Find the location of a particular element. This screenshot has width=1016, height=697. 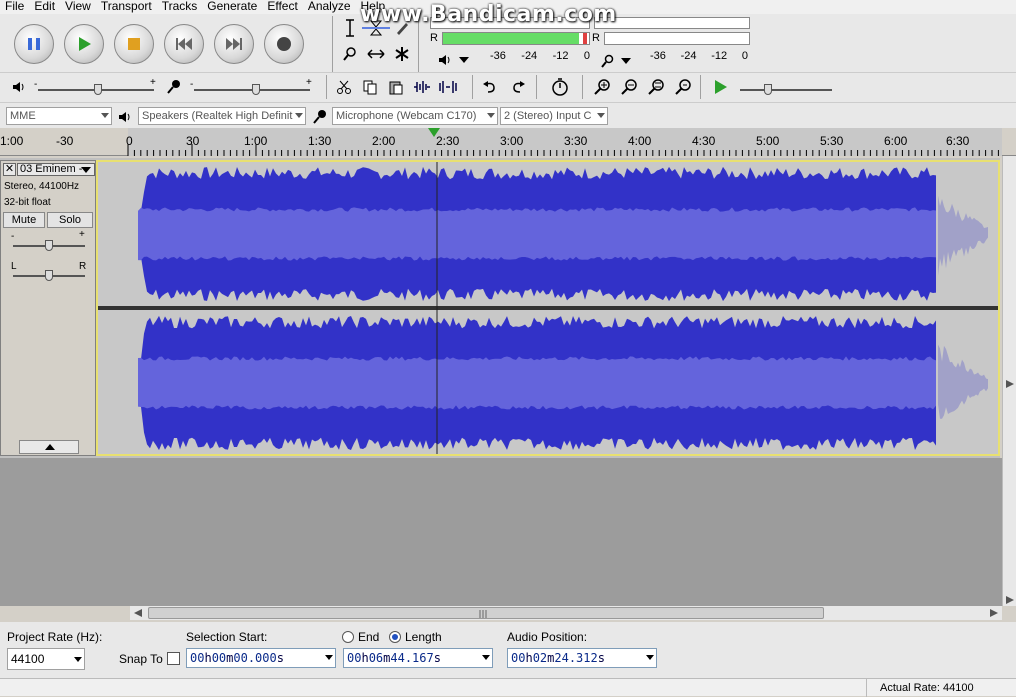

grip-icon is located at coordinates (483, 614).